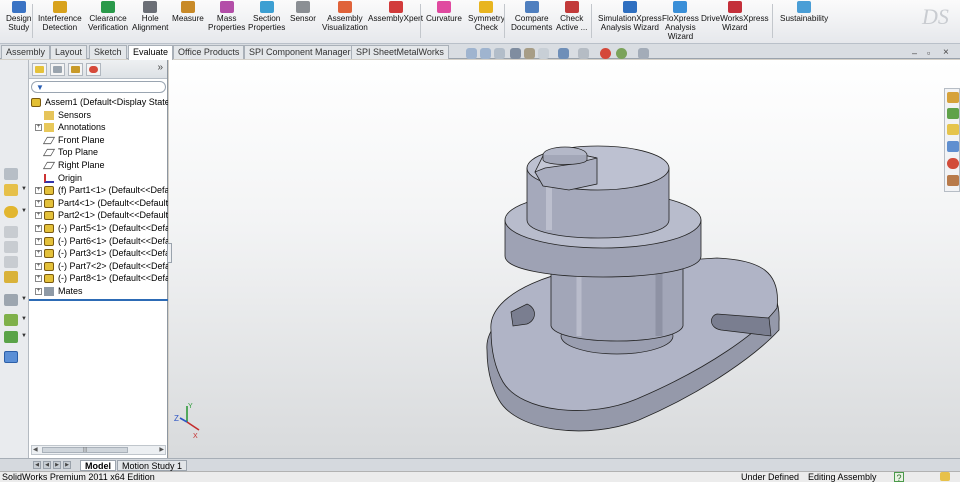 The image size is (960, 482). Describe the element at coordinates (11, 300) in the screenshot. I see `pattern-icon` at that location.